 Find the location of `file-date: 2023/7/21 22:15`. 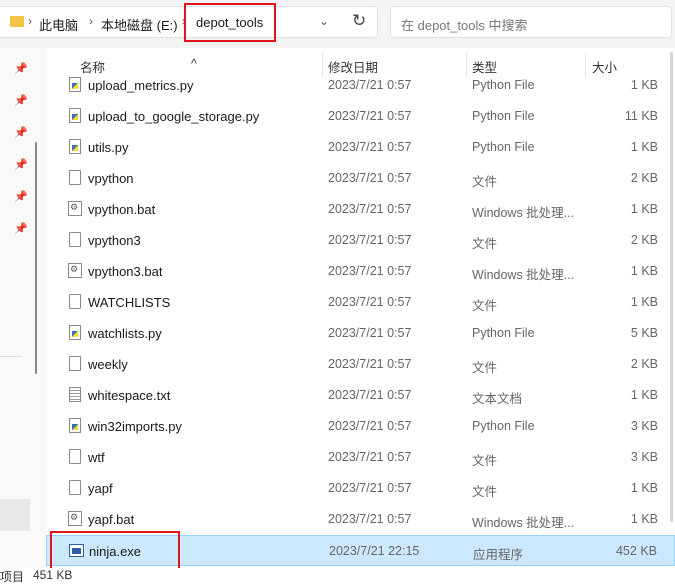

file-date: 2023/7/21 22:15 is located at coordinates (374, 551).